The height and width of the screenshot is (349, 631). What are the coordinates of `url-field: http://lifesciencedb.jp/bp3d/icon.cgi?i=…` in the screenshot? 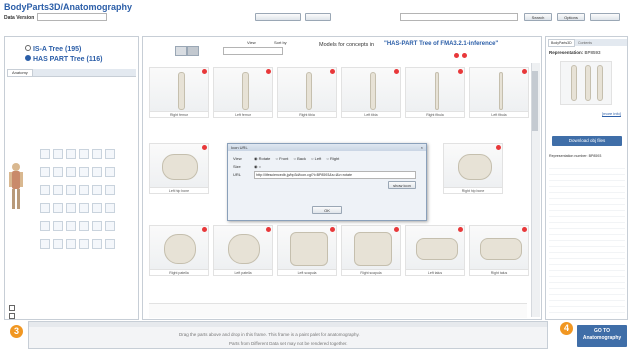 It's located at (335, 175).